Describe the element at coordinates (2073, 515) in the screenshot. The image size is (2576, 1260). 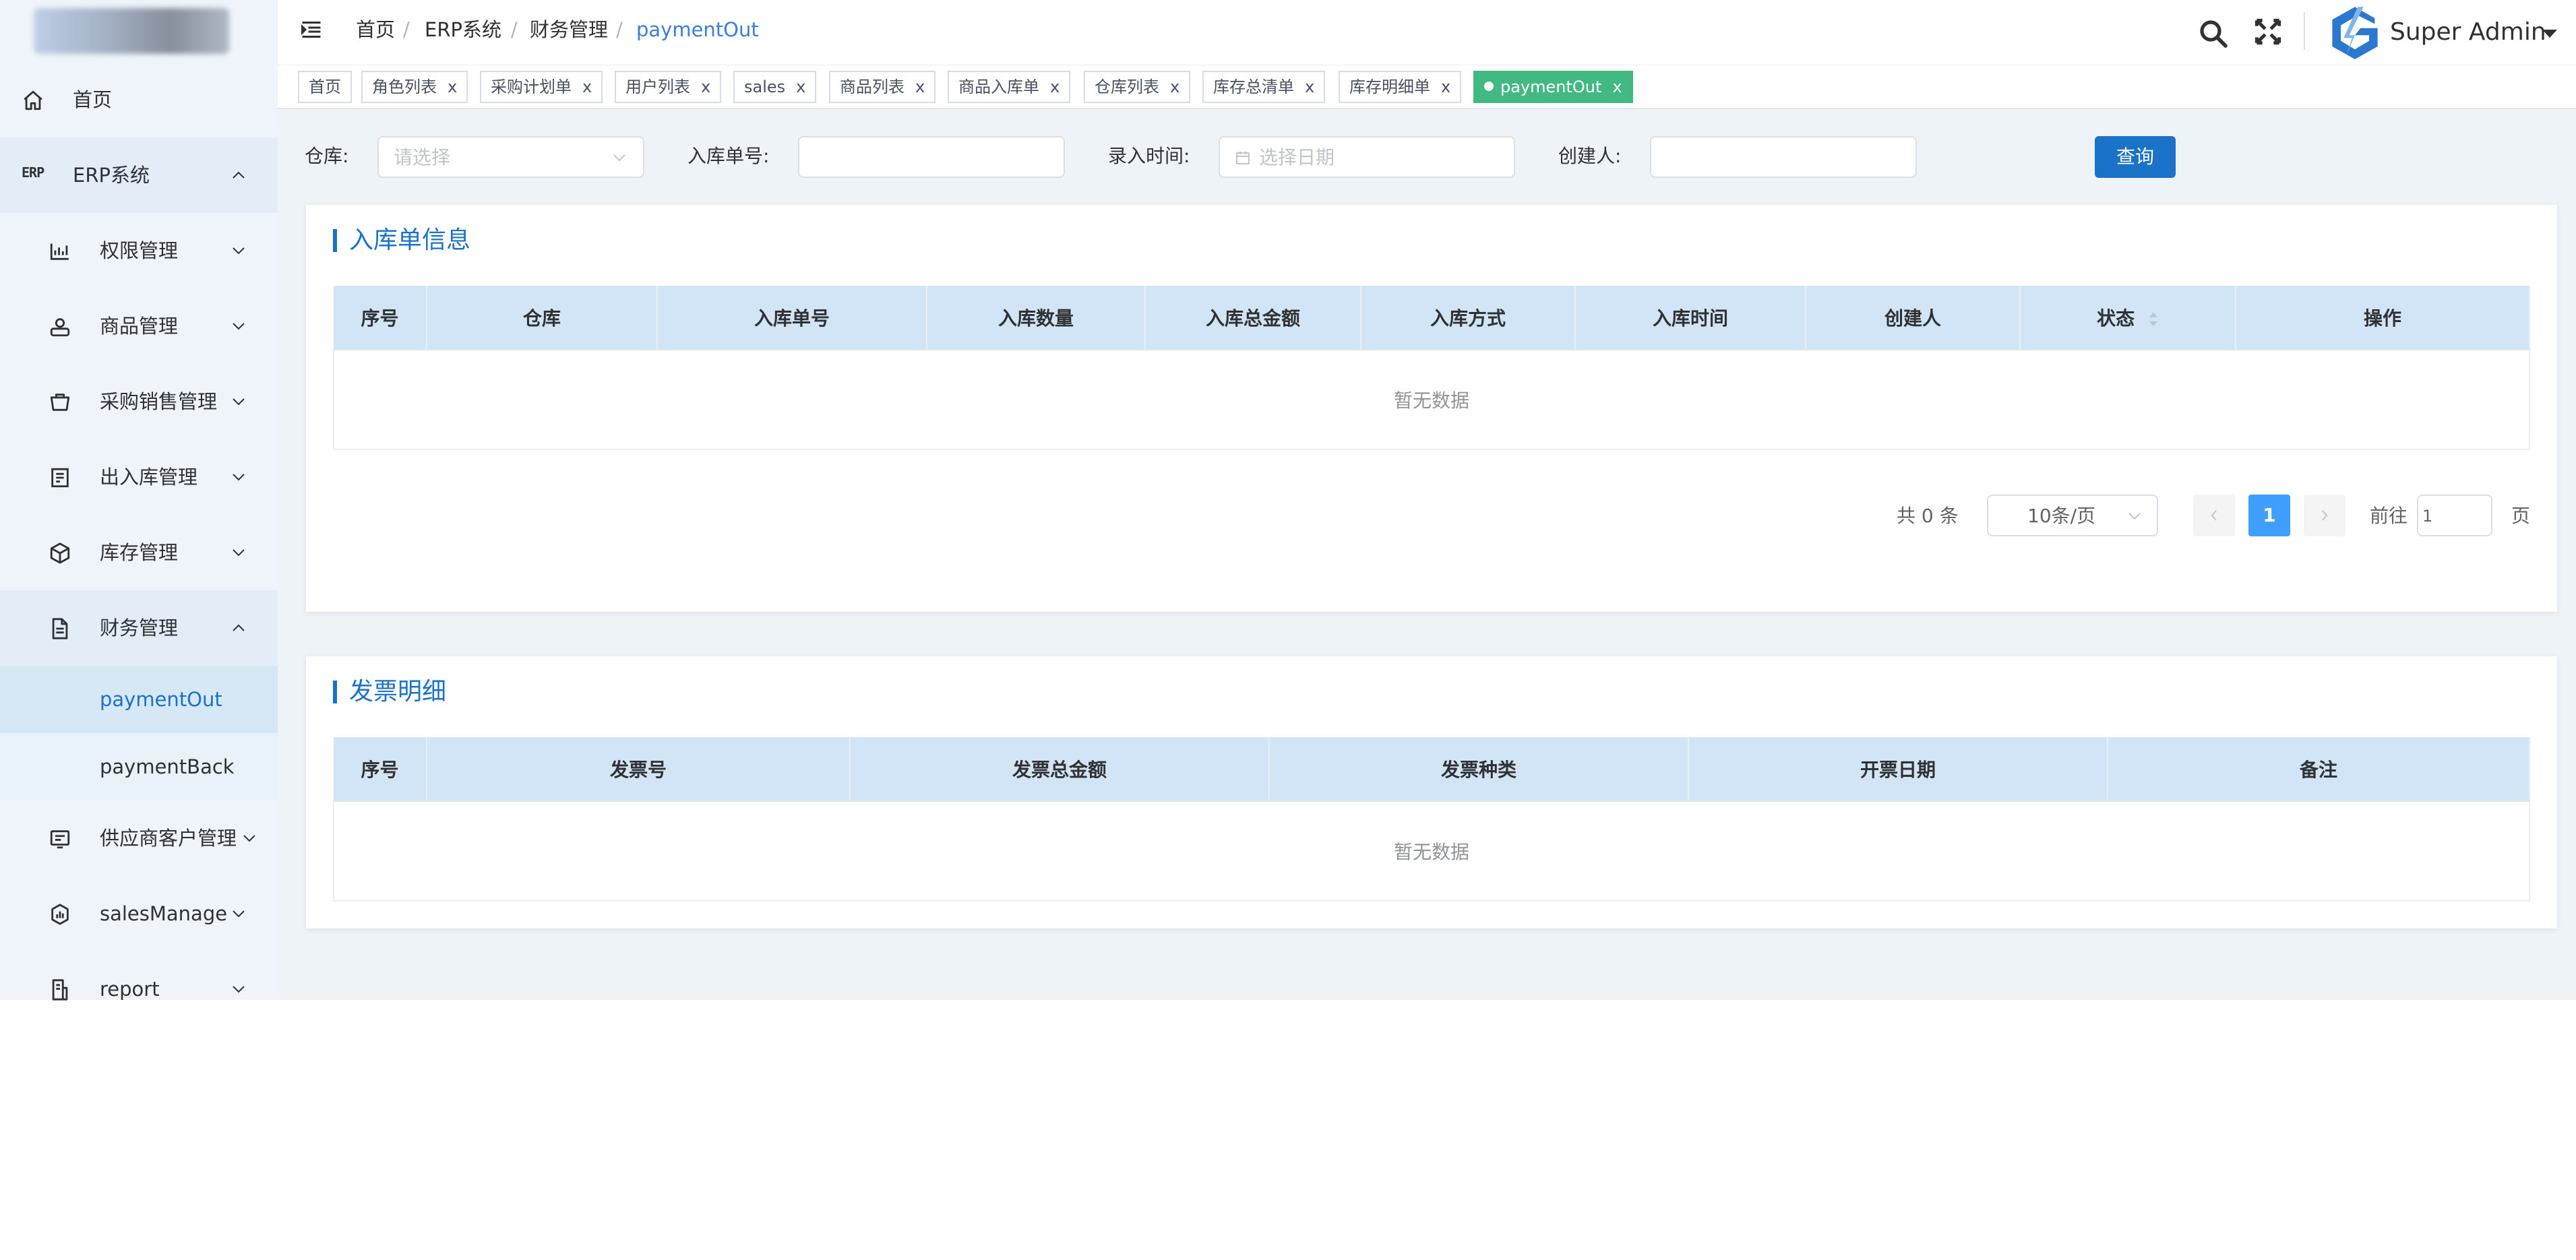
I see `page-size-select: 10条/页` at that location.